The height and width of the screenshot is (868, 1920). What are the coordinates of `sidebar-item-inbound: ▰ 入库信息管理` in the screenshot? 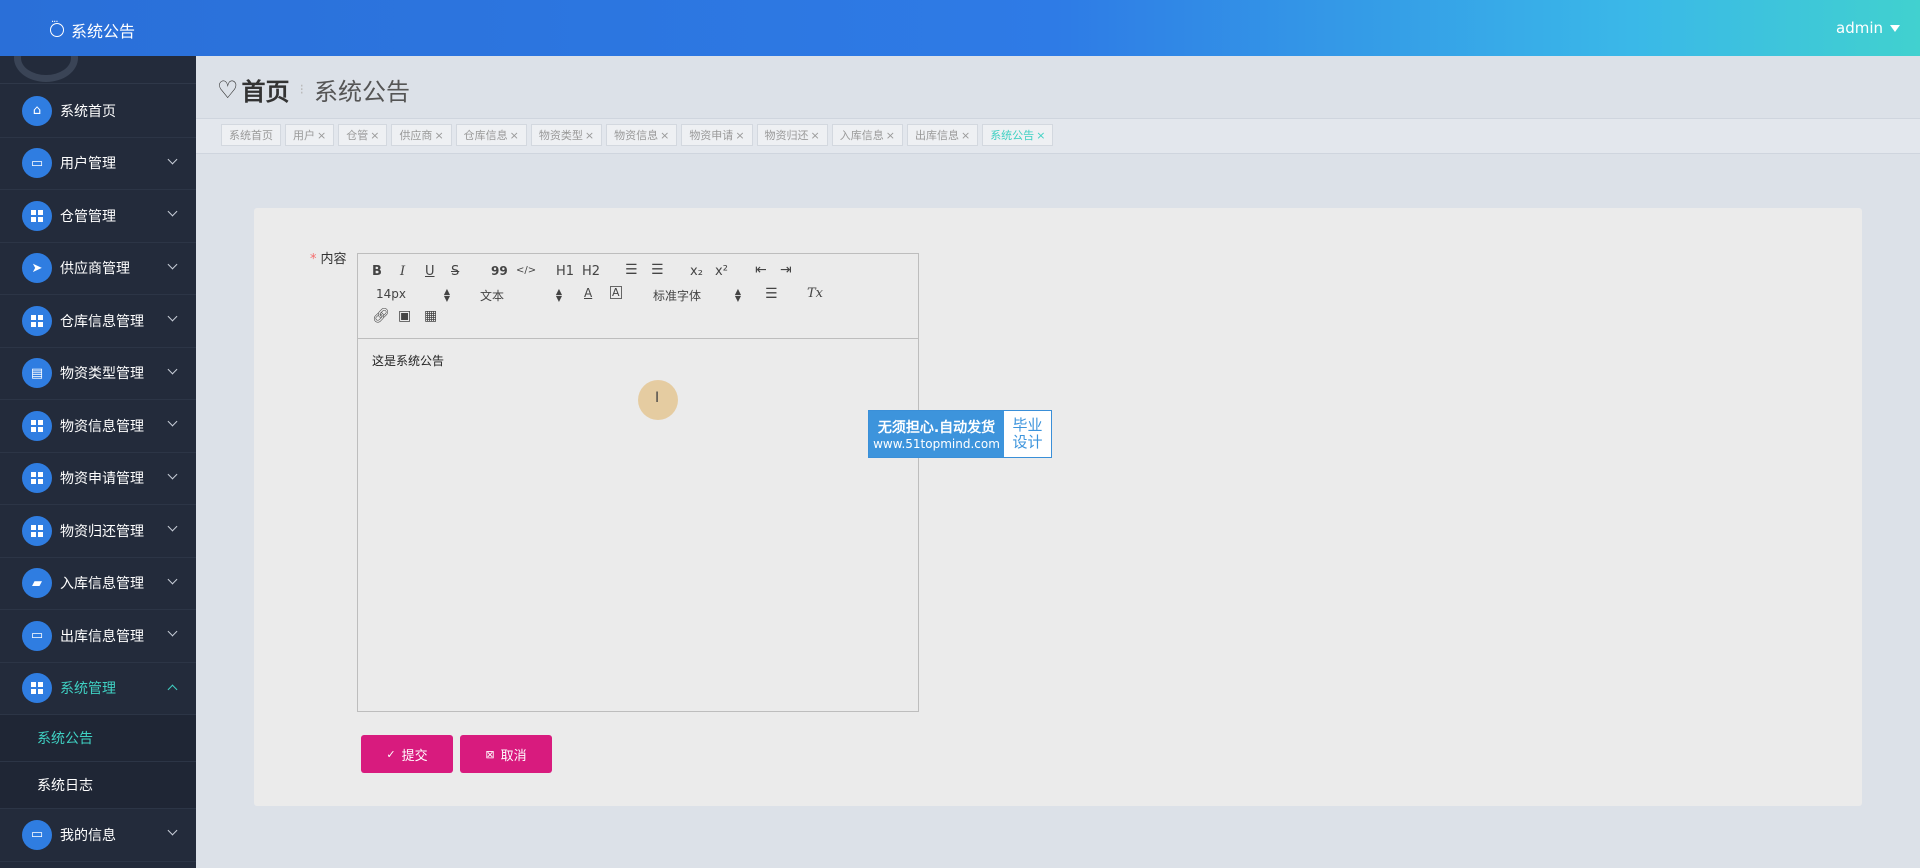 It's located at (98, 584).